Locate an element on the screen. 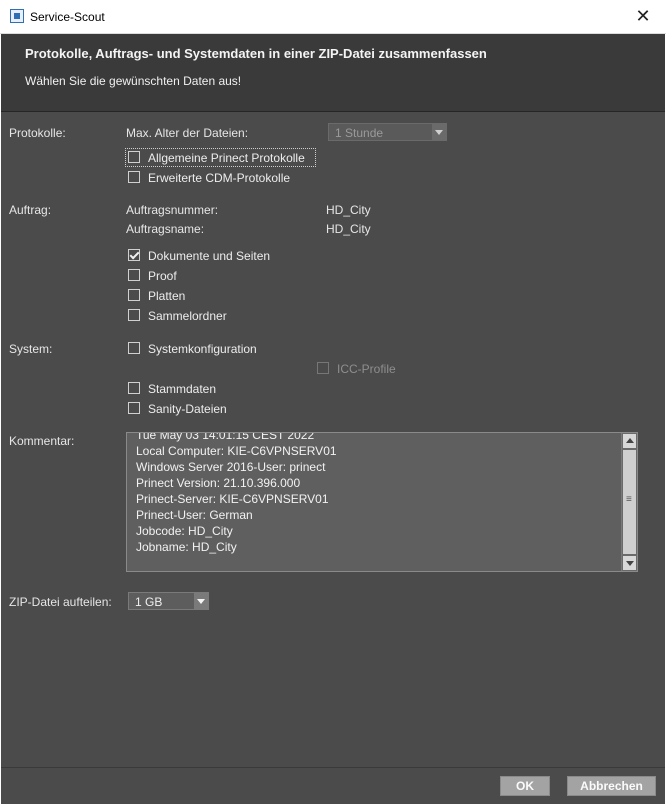 Image resolution: width=666 pixels, height=804 pixels. close-icon: ✕ is located at coordinates (643, 16).